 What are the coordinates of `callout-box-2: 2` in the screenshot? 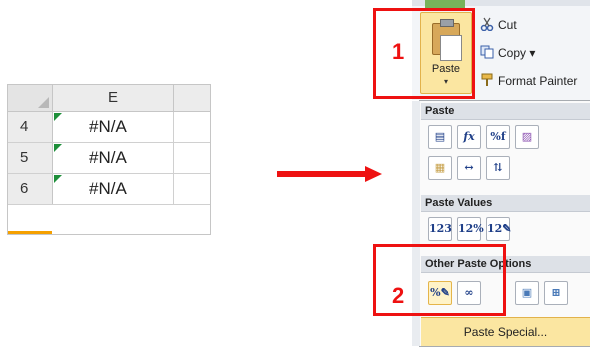 It's located at (439, 280).